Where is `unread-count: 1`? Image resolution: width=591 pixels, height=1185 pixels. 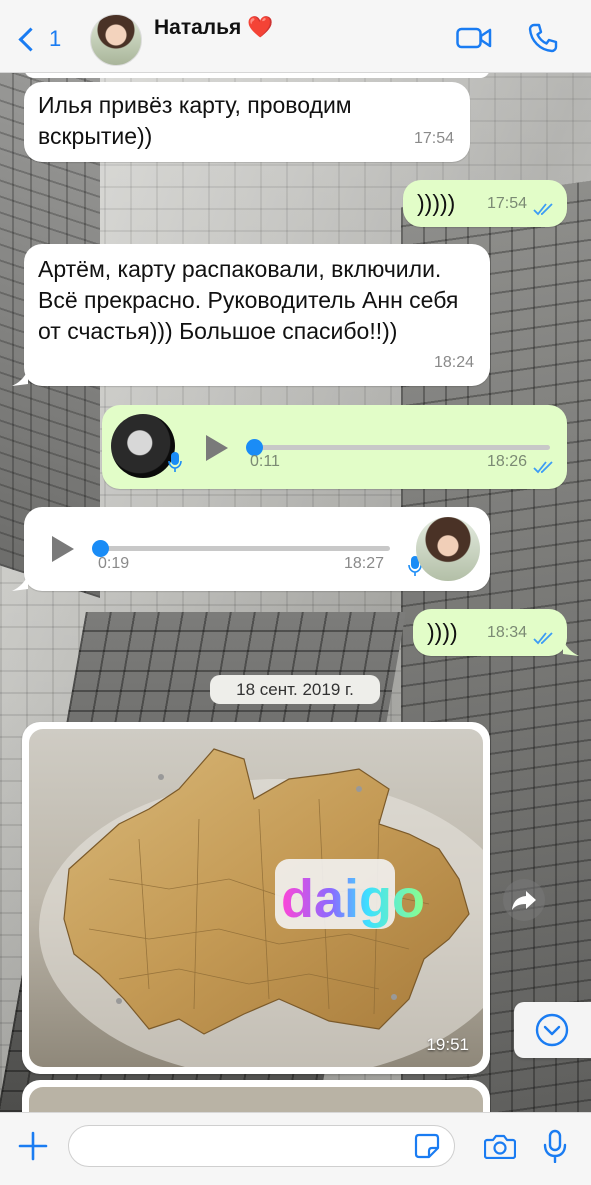 unread-count: 1 is located at coordinates (55, 38).